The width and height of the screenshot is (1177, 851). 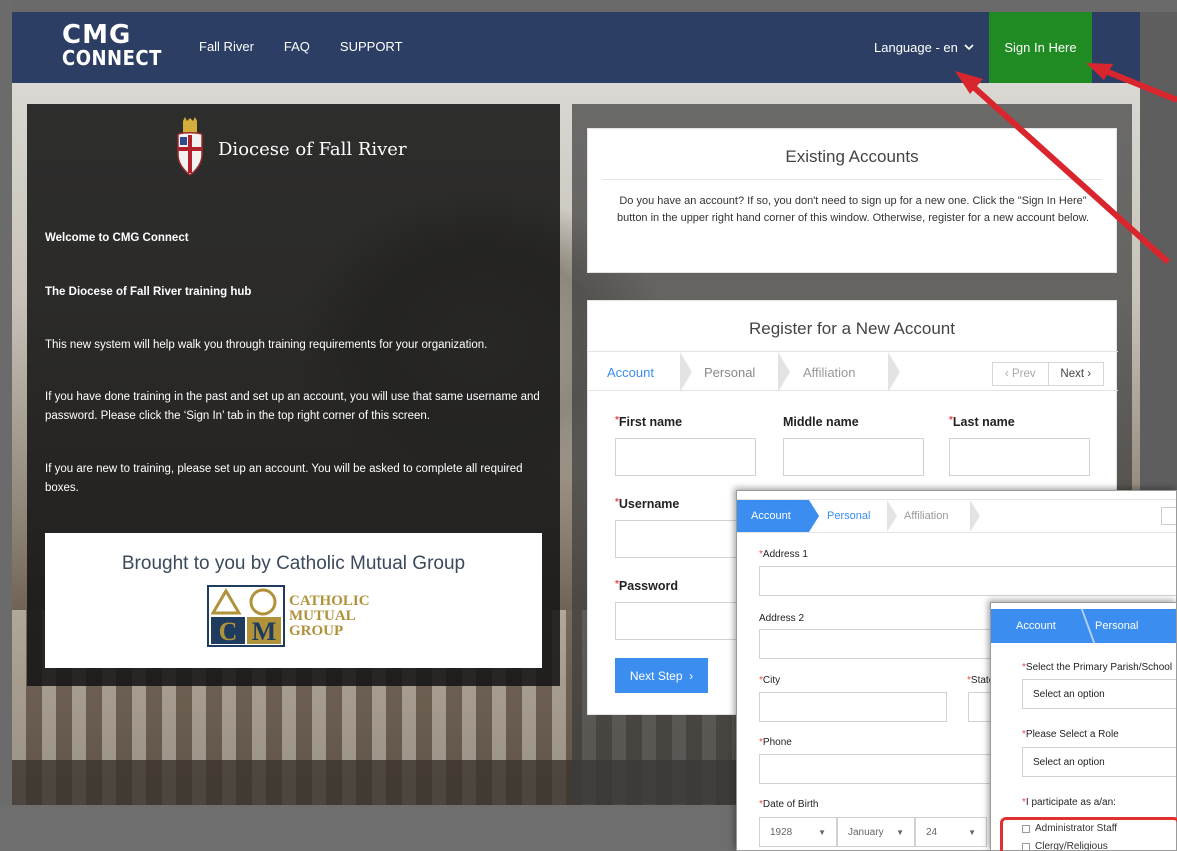 What do you see at coordinates (1099, 694) in the screenshot?
I see `primary-parish-select: Select an option` at bounding box center [1099, 694].